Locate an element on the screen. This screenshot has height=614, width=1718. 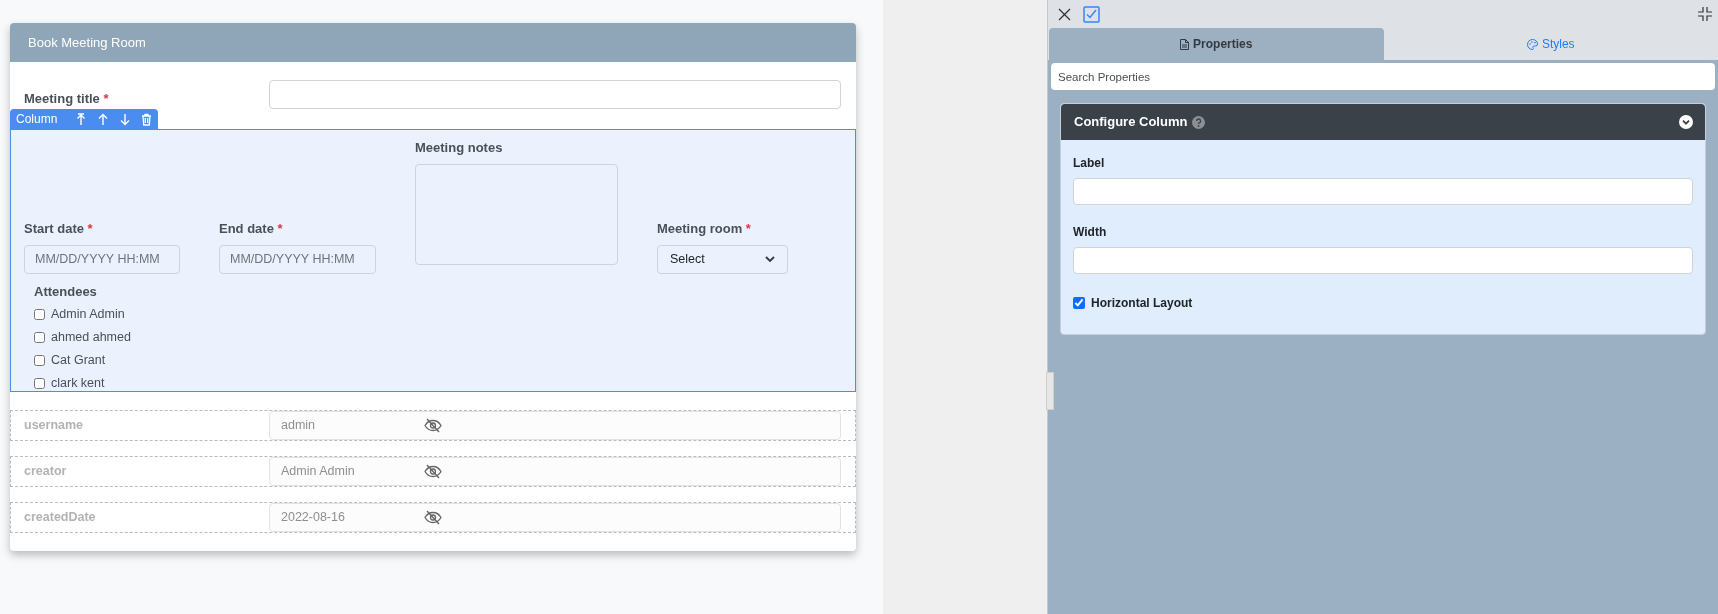
tab: Properties is located at coordinates (1216, 44).